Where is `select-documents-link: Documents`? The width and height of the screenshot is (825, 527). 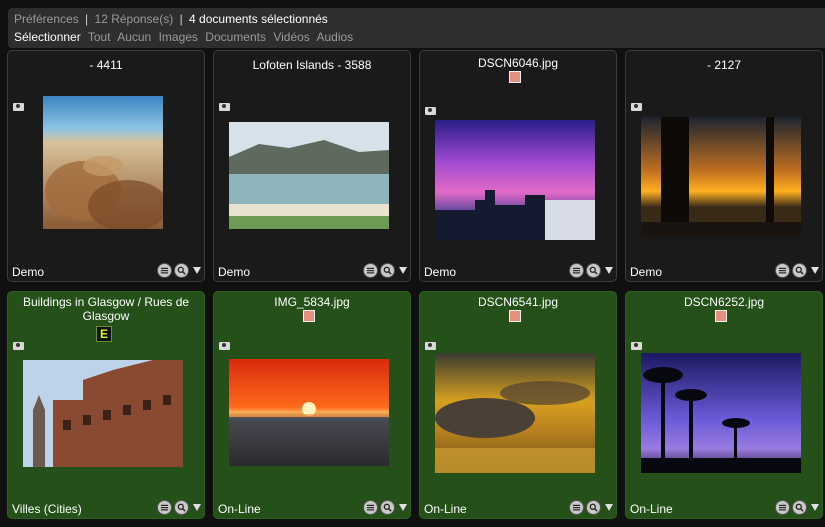
select-documents-link: Documents is located at coordinates (235, 37).